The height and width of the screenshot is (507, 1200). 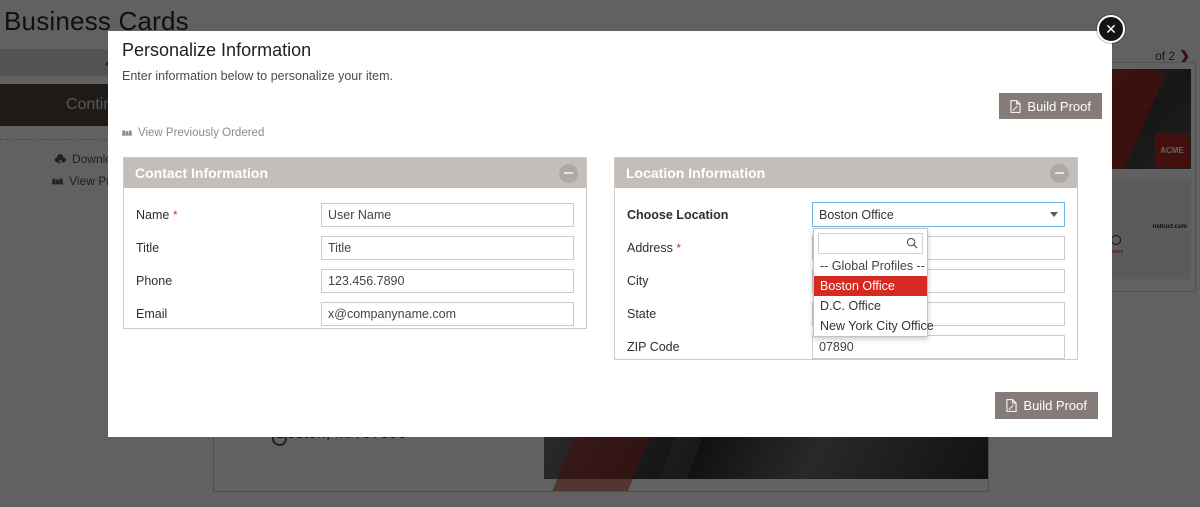 What do you see at coordinates (870, 306) in the screenshot?
I see `dropdown-option-dc-office: D.C. Office` at bounding box center [870, 306].